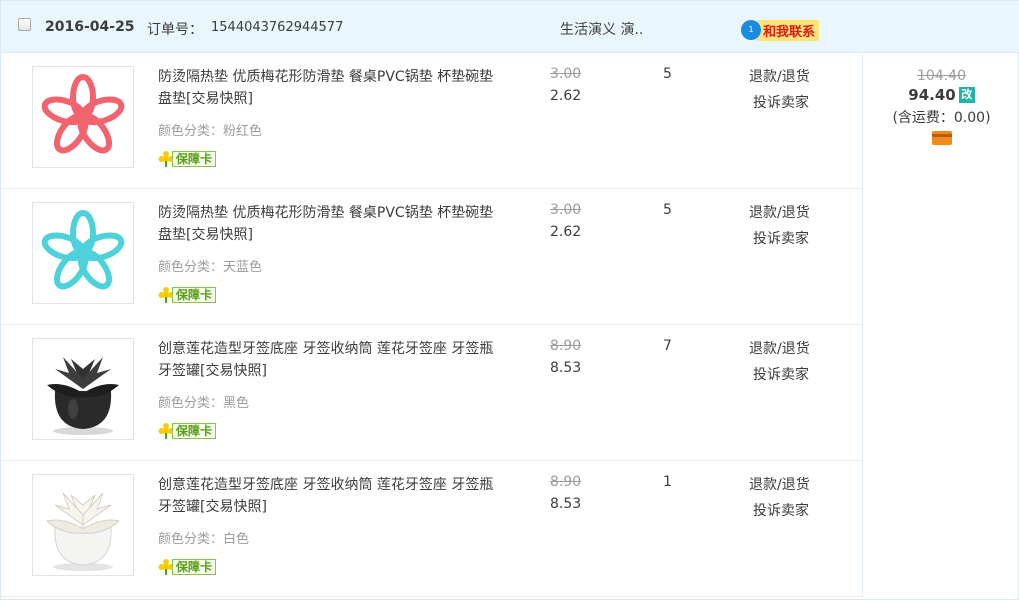 This screenshot has width=1019, height=600. What do you see at coordinates (210, 131) in the screenshot?
I see `product-spec: 颜色分类：粉红色` at bounding box center [210, 131].